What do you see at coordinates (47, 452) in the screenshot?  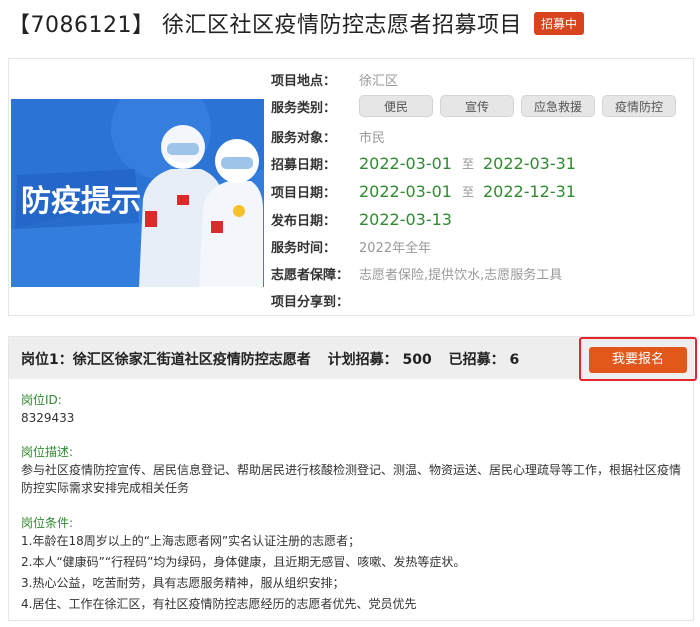 I see `position-desc-heading: 岗位描述:` at bounding box center [47, 452].